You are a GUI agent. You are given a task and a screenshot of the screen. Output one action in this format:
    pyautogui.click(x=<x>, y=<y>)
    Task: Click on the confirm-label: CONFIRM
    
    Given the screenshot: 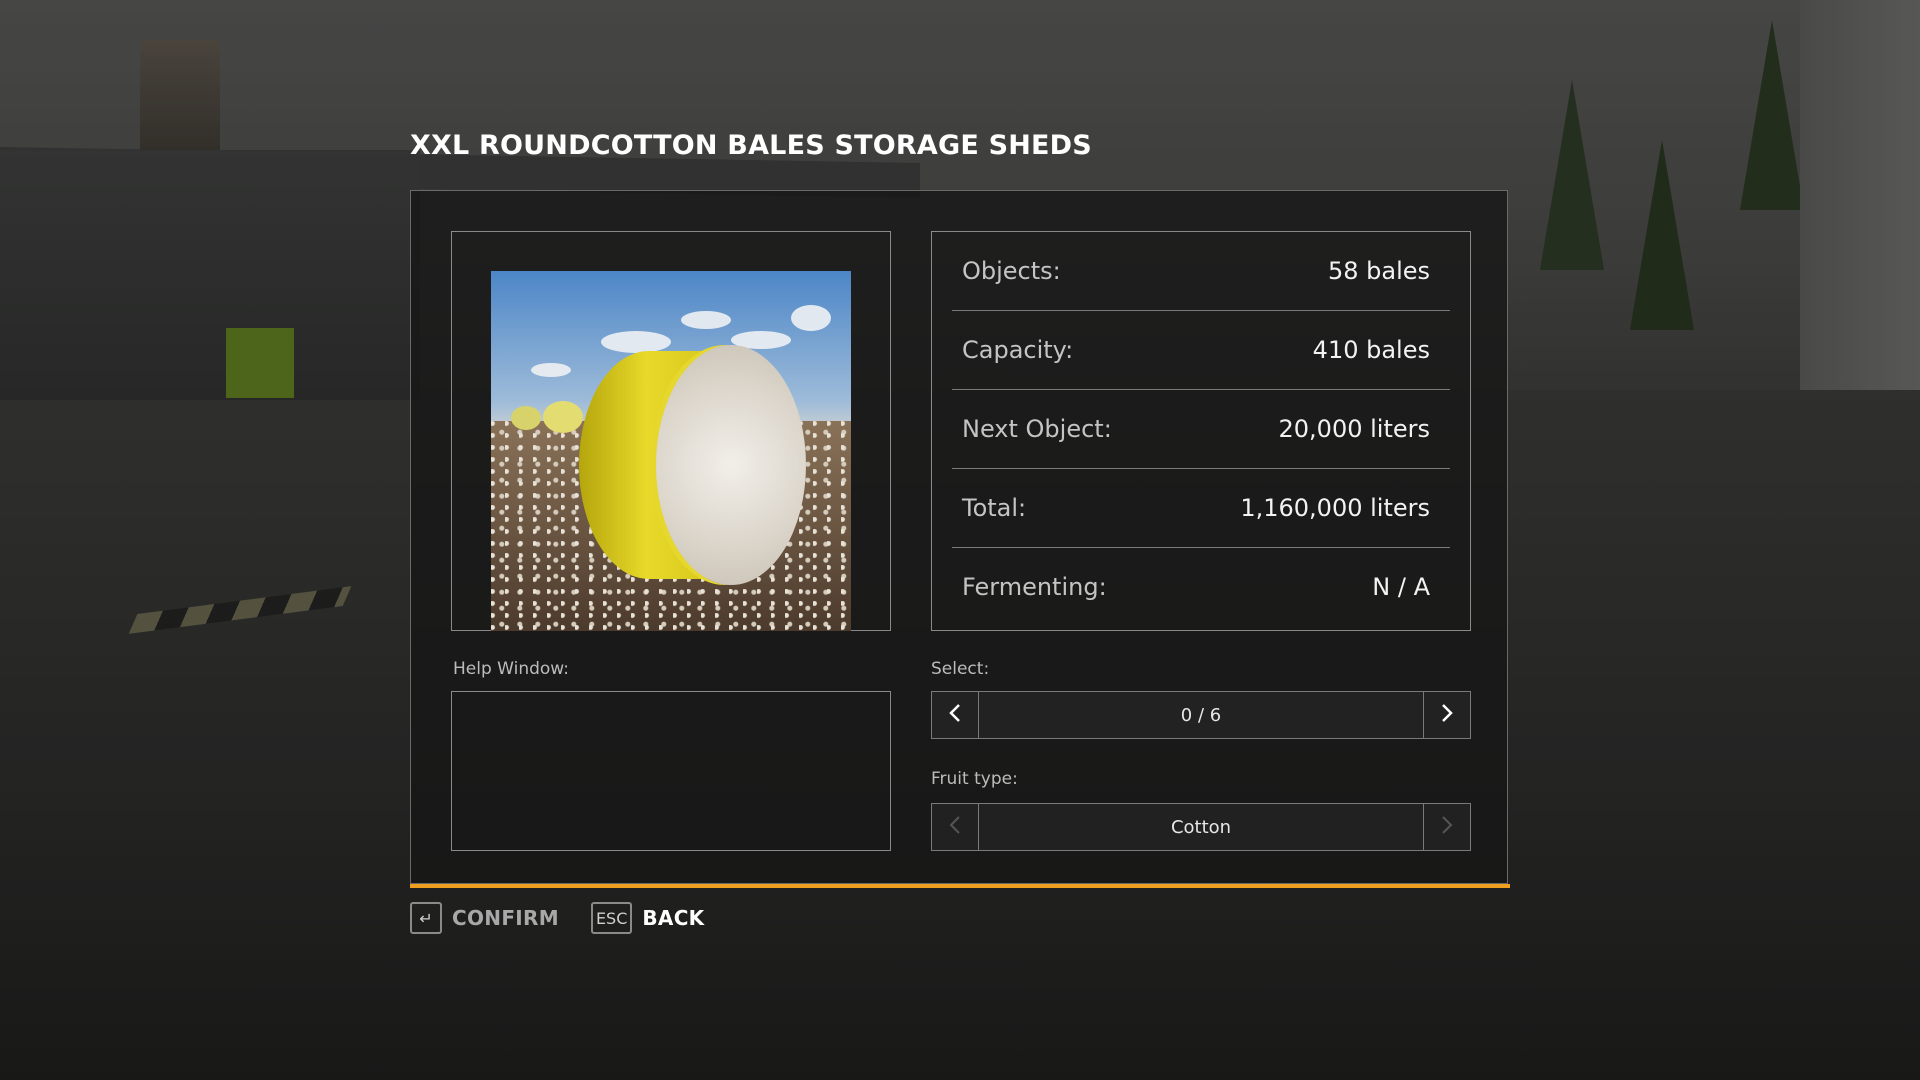 What is the action you would take?
    pyautogui.click(x=505, y=918)
    